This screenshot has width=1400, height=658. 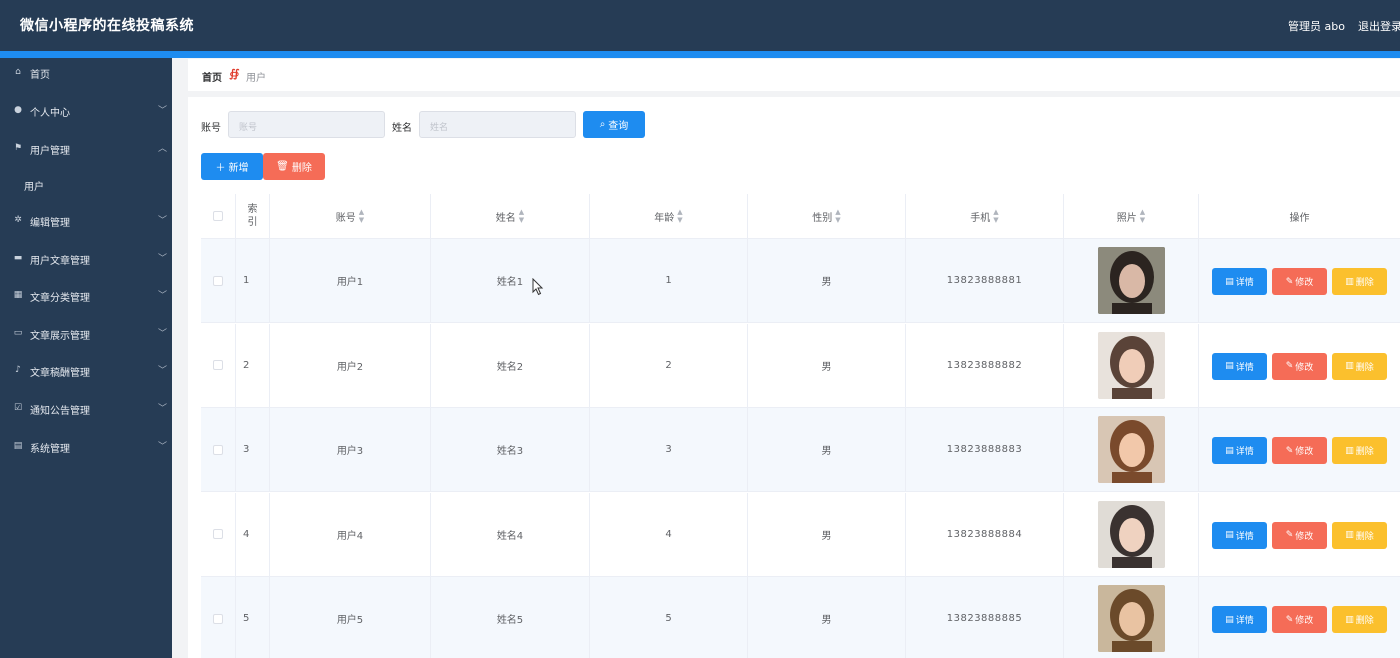 I want to click on cell-name: 姓名4, so click(x=510, y=534).